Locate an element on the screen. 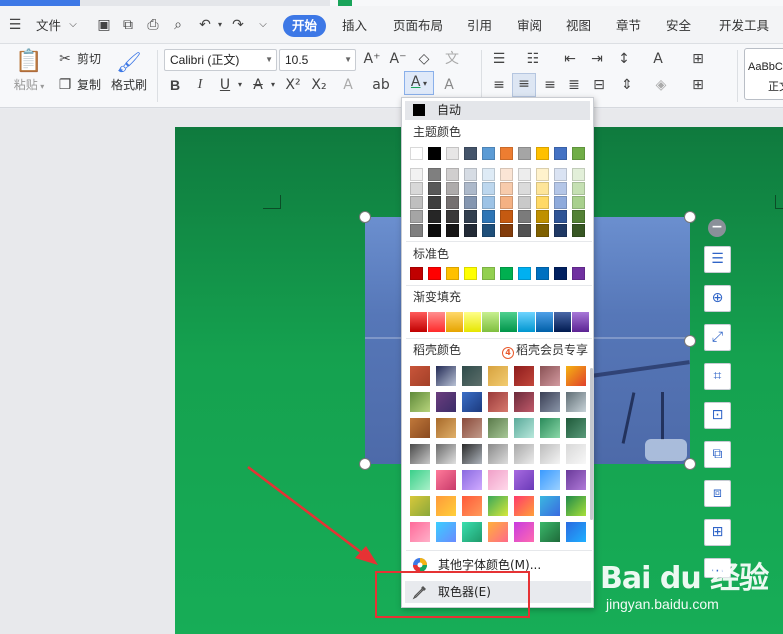  tab-chapter: 章节 is located at coordinates (628, 26).